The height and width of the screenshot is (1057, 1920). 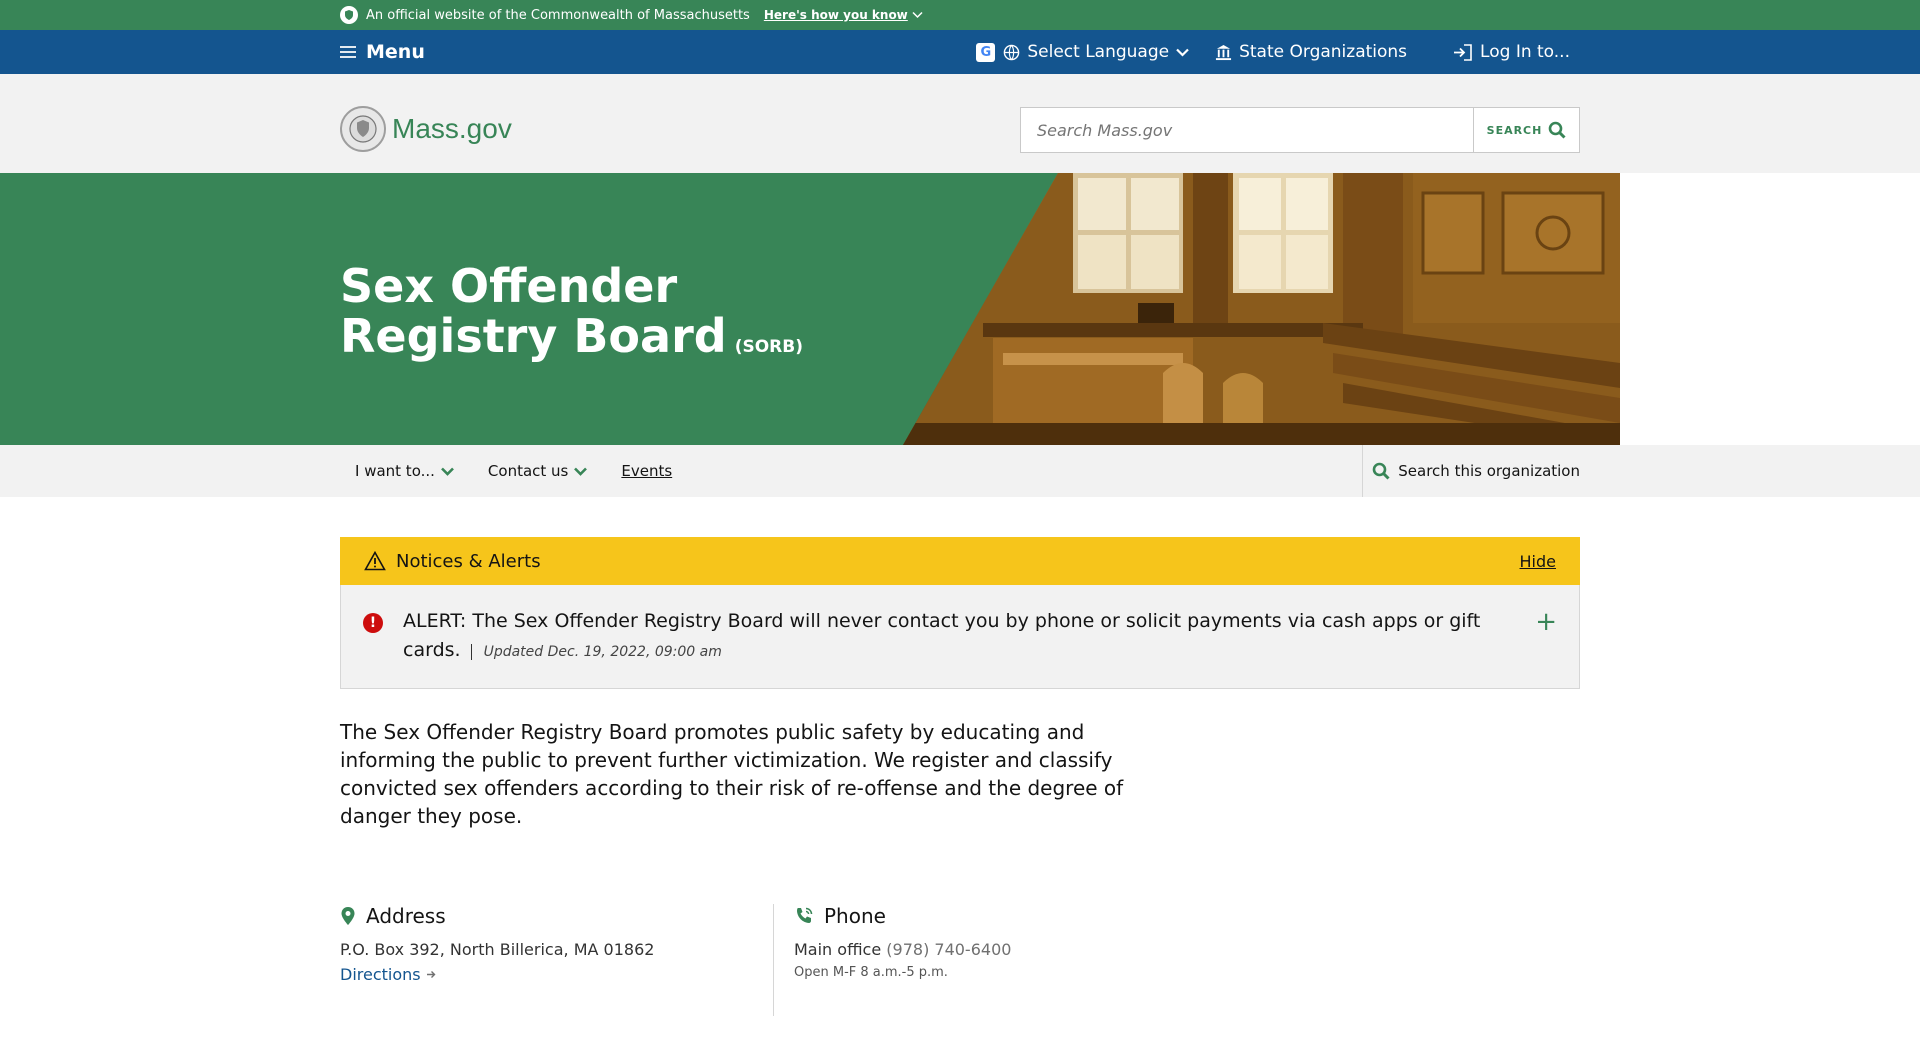 What do you see at coordinates (768, 347) in the screenshot?
I see `page-title-abbr: (SORB)` at bounding box center [768, 347].